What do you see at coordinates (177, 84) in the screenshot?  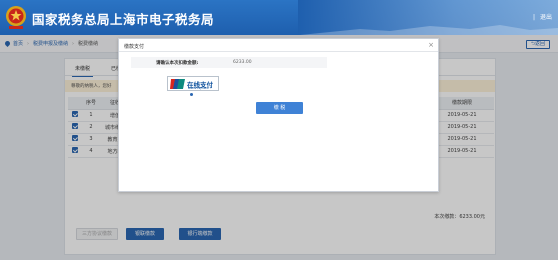 I see `unionpay-logo-icon` at bounding box center [177, 84].